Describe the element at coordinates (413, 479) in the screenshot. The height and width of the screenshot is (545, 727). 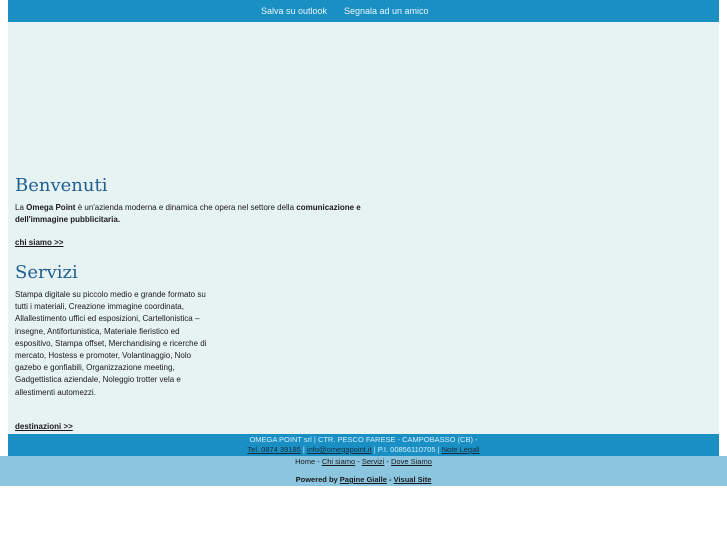
I see `visual-site-link: Visual Site` at that location.